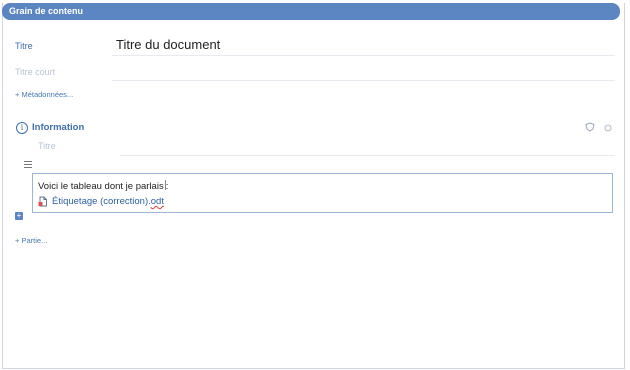 The width and height of the screenshot is (630, 370). I want to click on document-file-icon, so click(42, 201).